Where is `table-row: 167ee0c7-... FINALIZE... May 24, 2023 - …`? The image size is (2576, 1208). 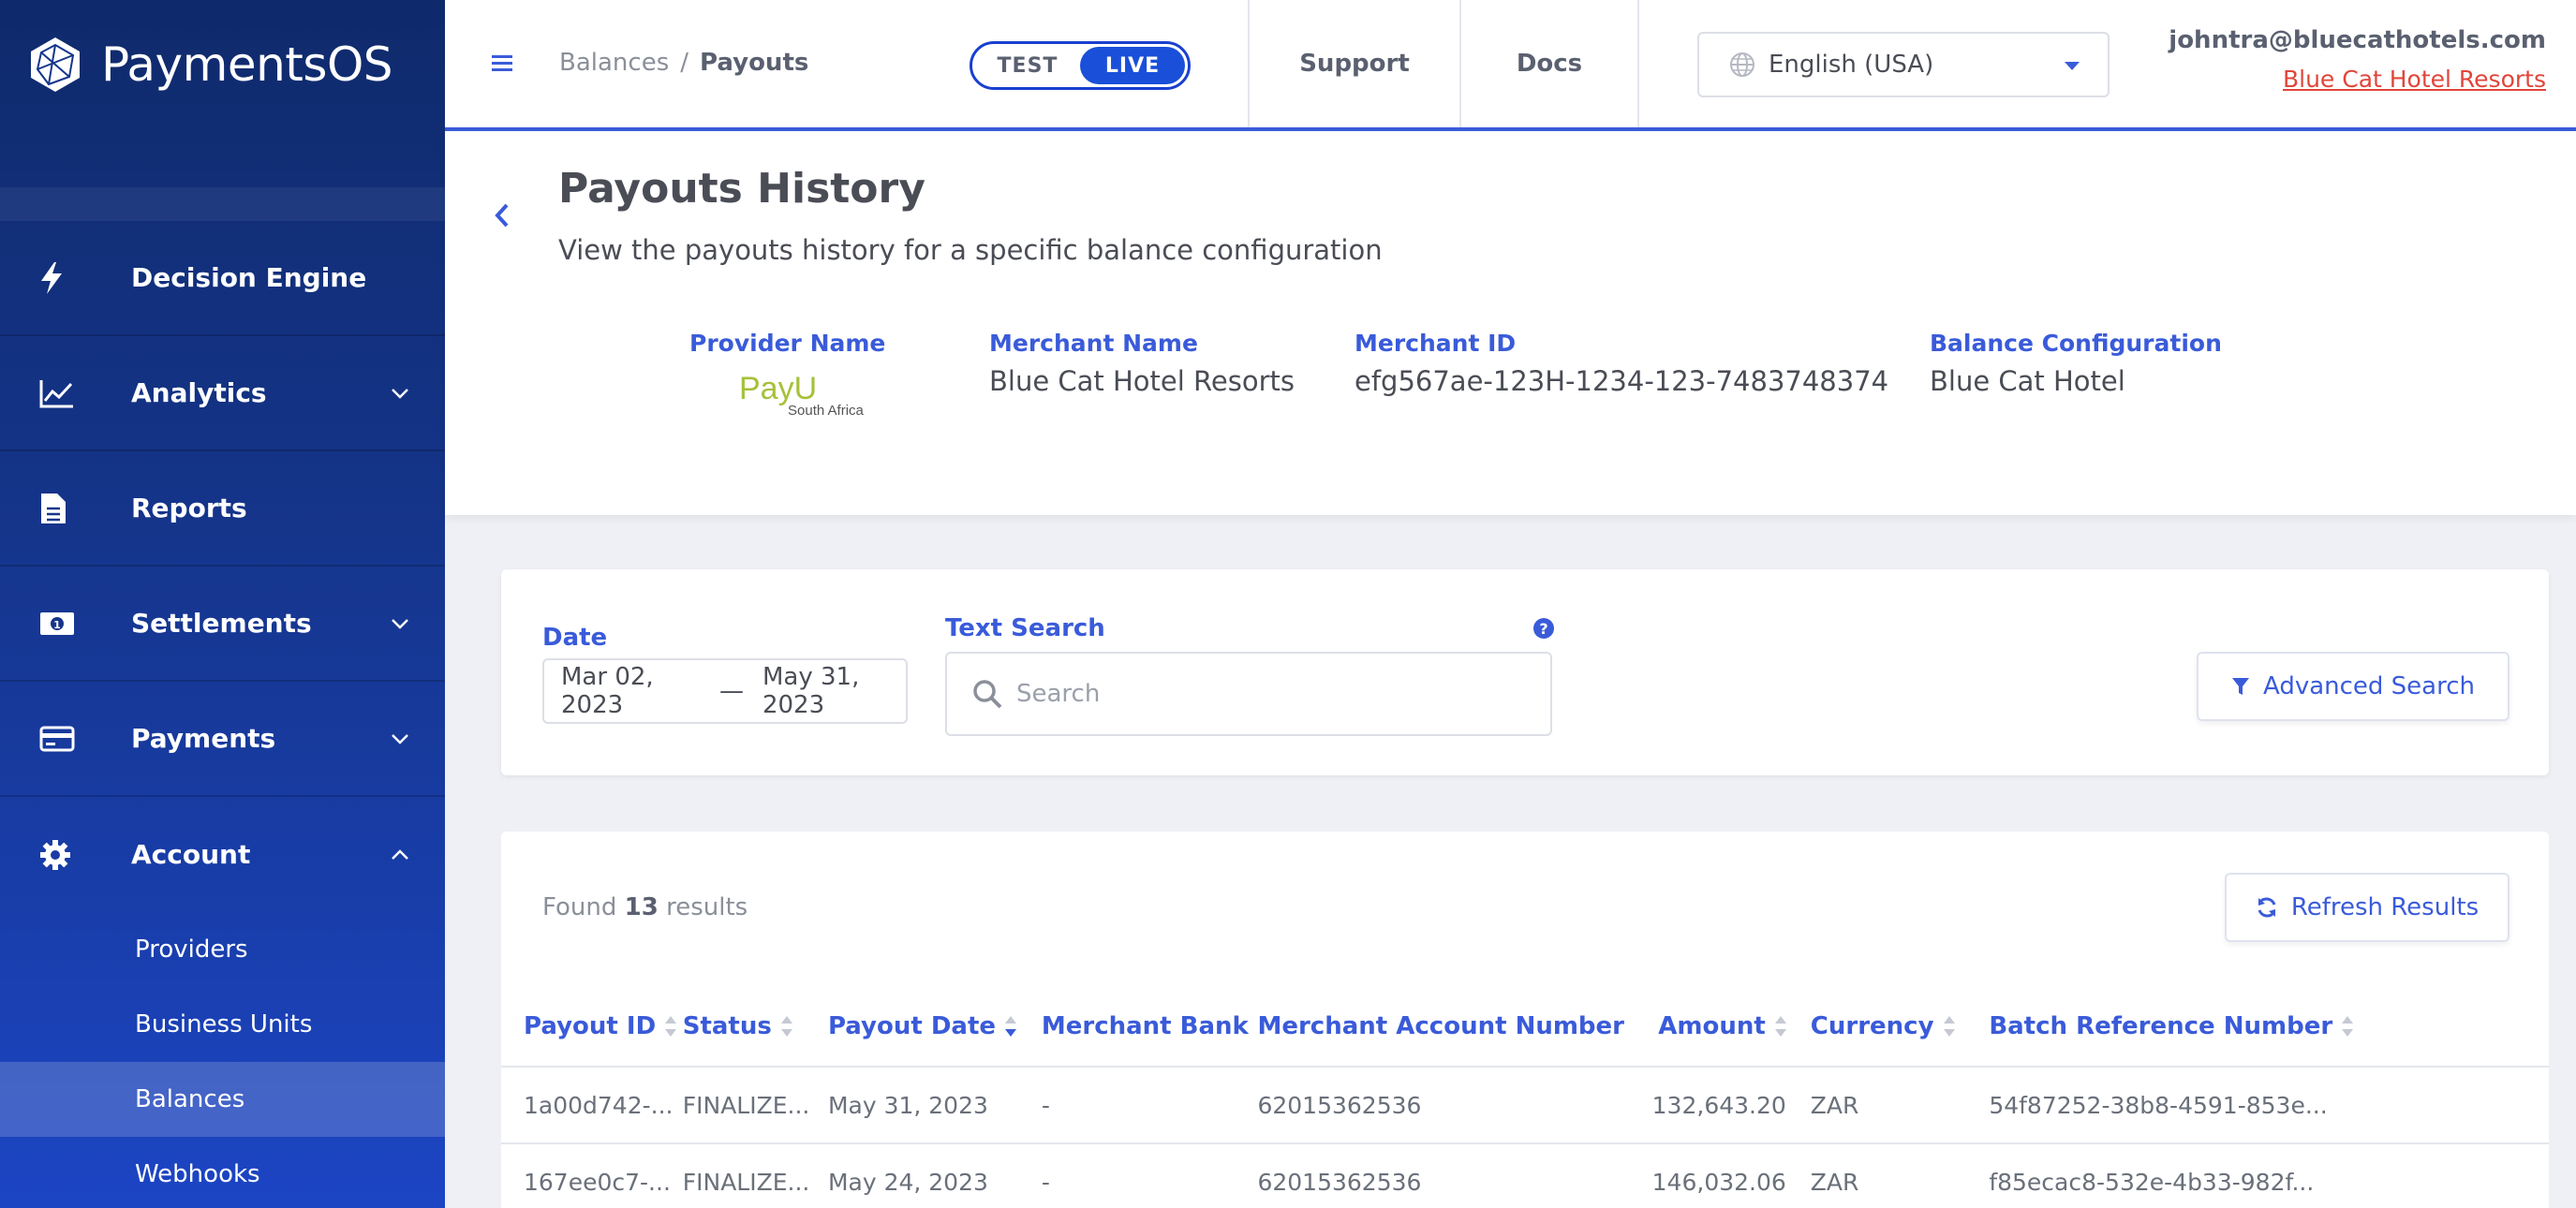 table-row: 167ee0c7-... FINALIZE... May 24, 2023 - … is located at coordinates (1525, 1176).